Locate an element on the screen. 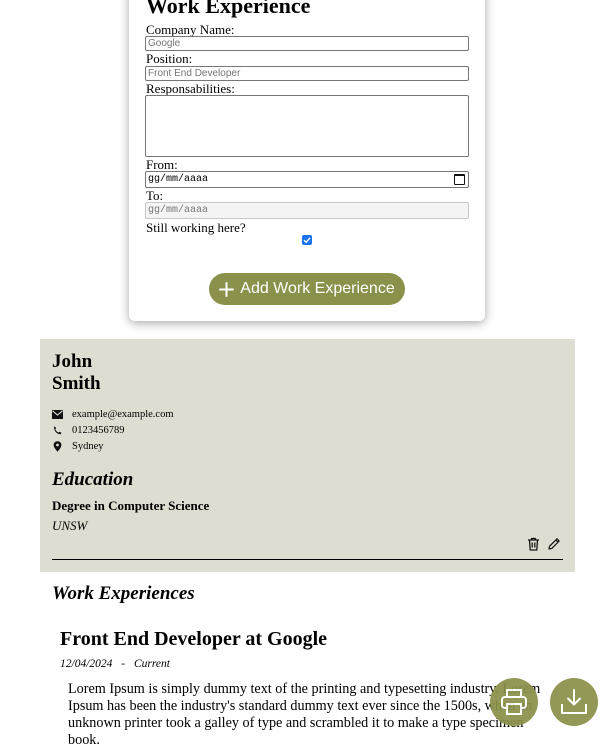 The width and height of the screenshot is (613, 749). calendar-icon is located at coordinates (459, 179).